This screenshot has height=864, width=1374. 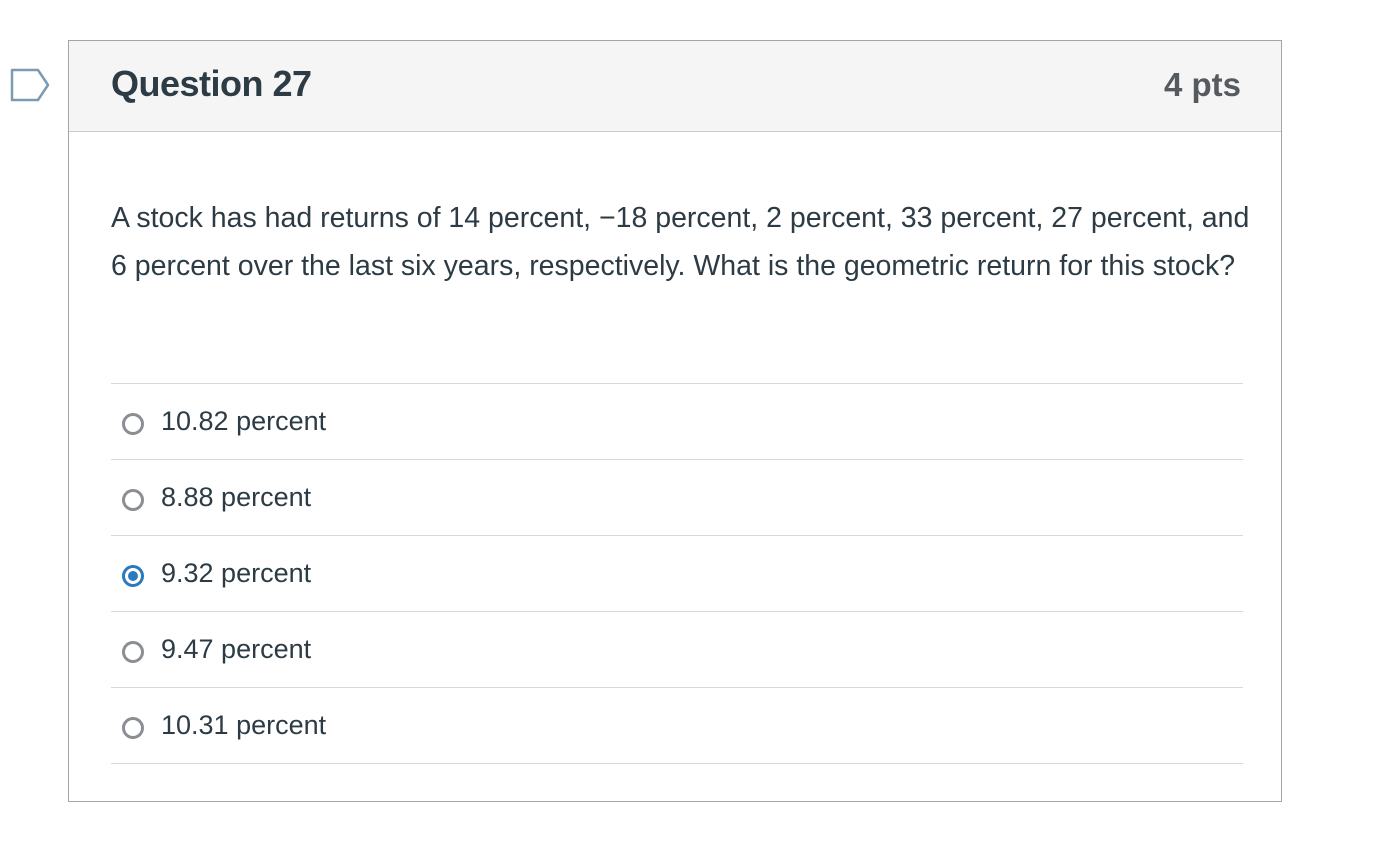 What do you see at coordinates (211, 83) in the screenshot?
I see `question-title: Question 27` at bounding box center [211, 83].